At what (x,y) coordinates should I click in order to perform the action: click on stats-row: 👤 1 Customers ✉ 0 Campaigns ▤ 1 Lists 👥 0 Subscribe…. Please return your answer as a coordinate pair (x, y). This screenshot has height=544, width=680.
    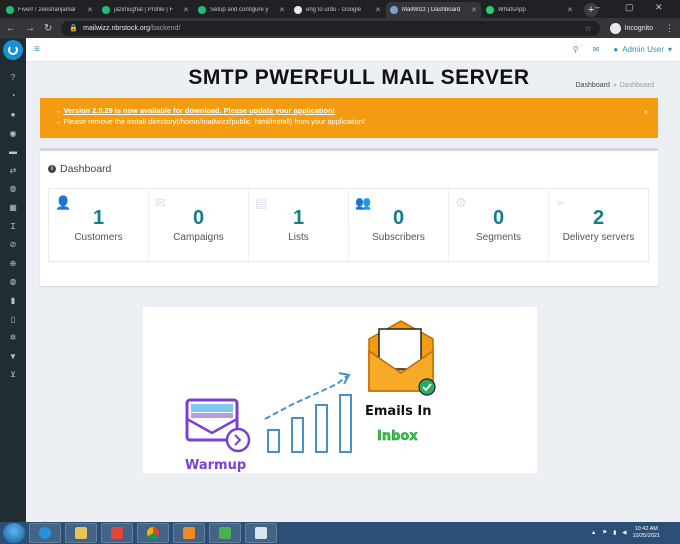
    Looking at the image, I should click on (348, 225).